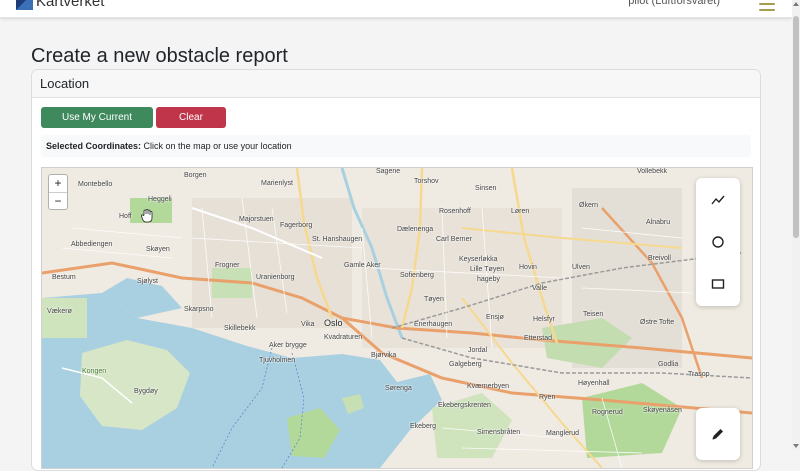  Describe the element at coordinates (396, 9) in the screenshot. I see `navbar: Kartverket pilot (Luftforsvaret)` at that location.